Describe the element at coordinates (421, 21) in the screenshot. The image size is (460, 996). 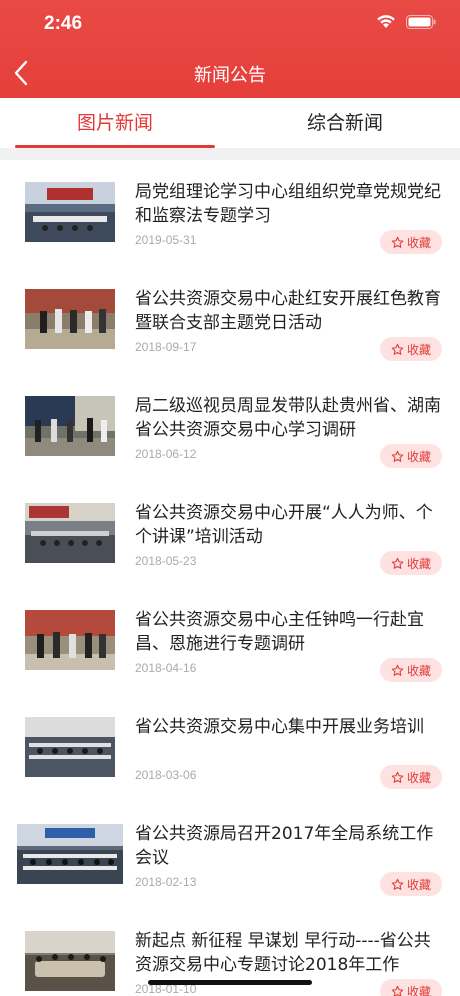
I see `battery-icon` at that location.